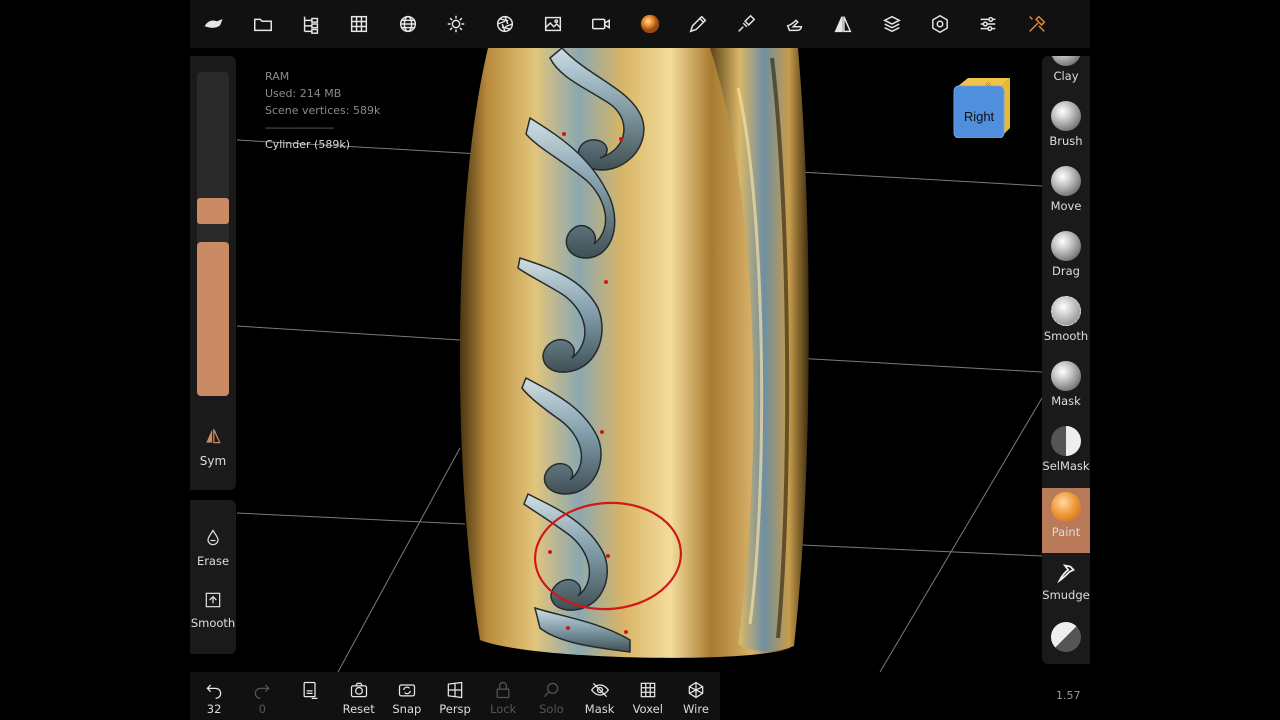 Image resolution: width=1280 pixels, height=720 pixels. Describe the element at coordinates (1066, 466) in the screenshot. I see `tool-label: SelMask` at that location.